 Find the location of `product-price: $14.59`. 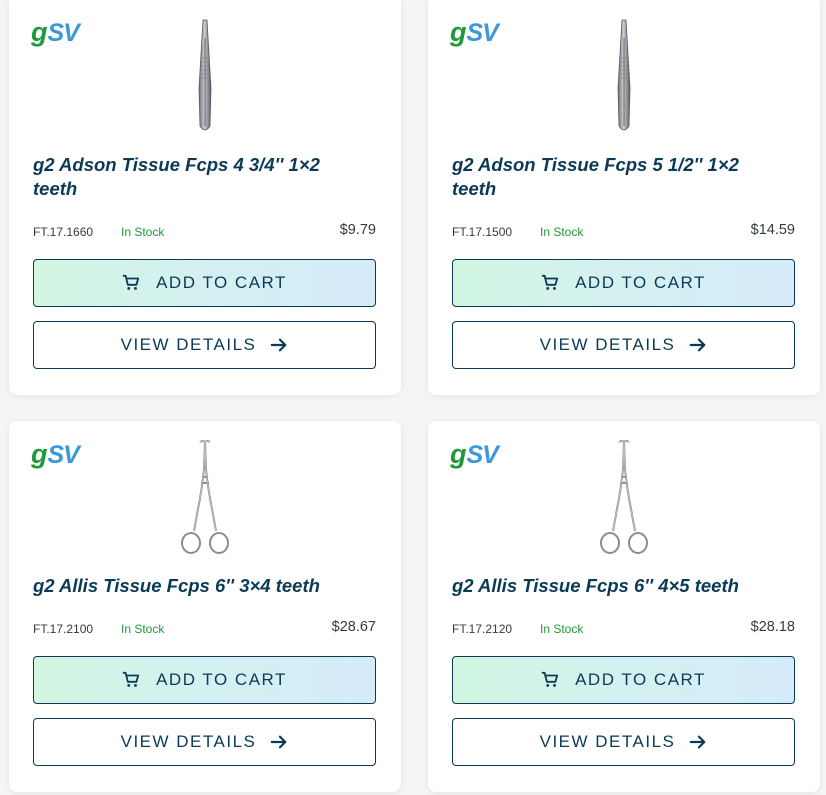

product-price: $14.59 is located at coordinates (772, 230).